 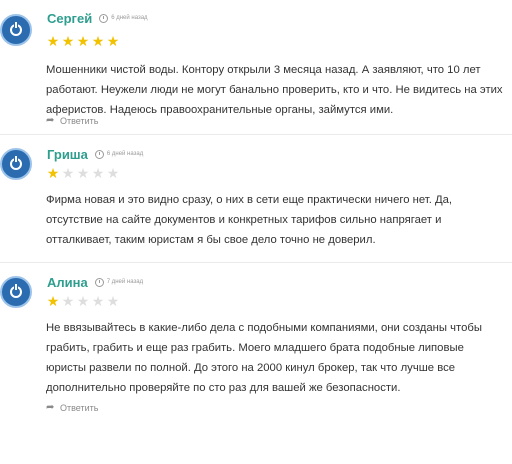 I want to click on author-name: Сергей, so click(x=70, y=18).